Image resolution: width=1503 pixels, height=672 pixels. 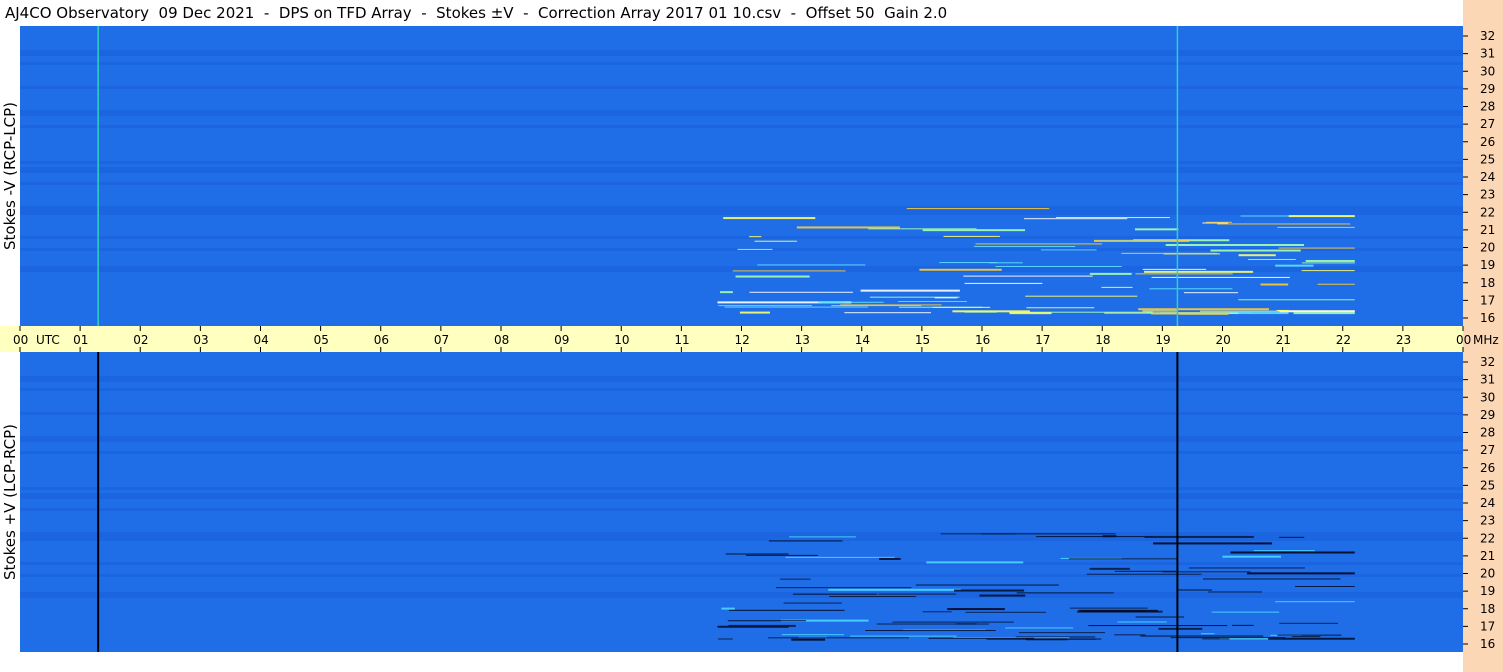 What do you see at coordinates (1487, 362) in the screenshot?
I see `bottom-frequency-label: 32` at bounding box center [1487, 362].